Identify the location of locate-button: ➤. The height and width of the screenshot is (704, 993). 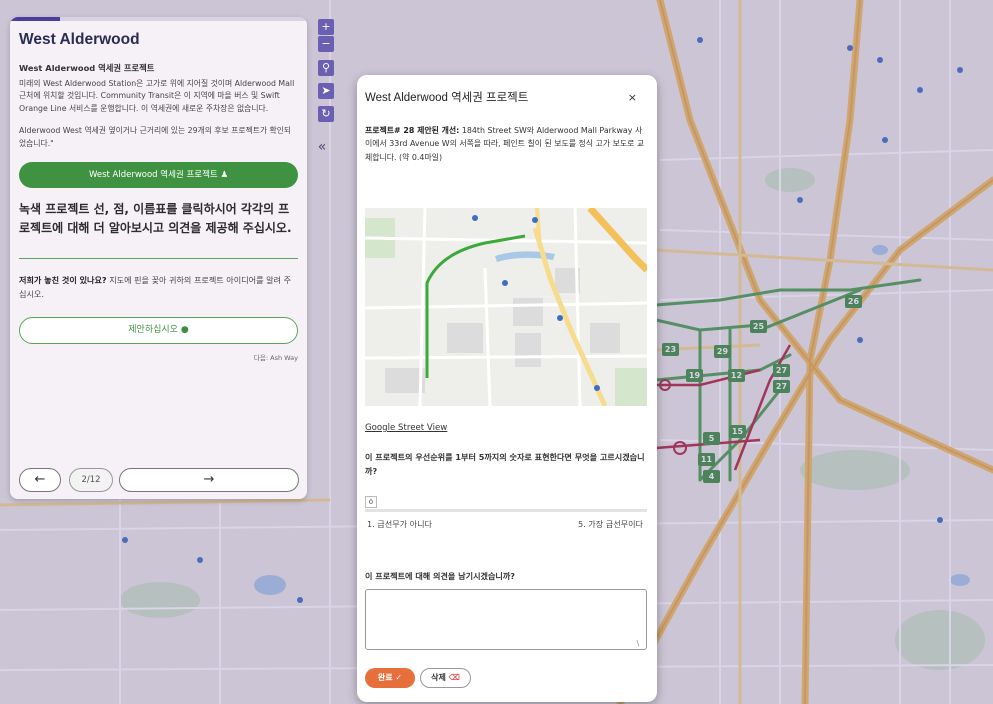
(326, 91).